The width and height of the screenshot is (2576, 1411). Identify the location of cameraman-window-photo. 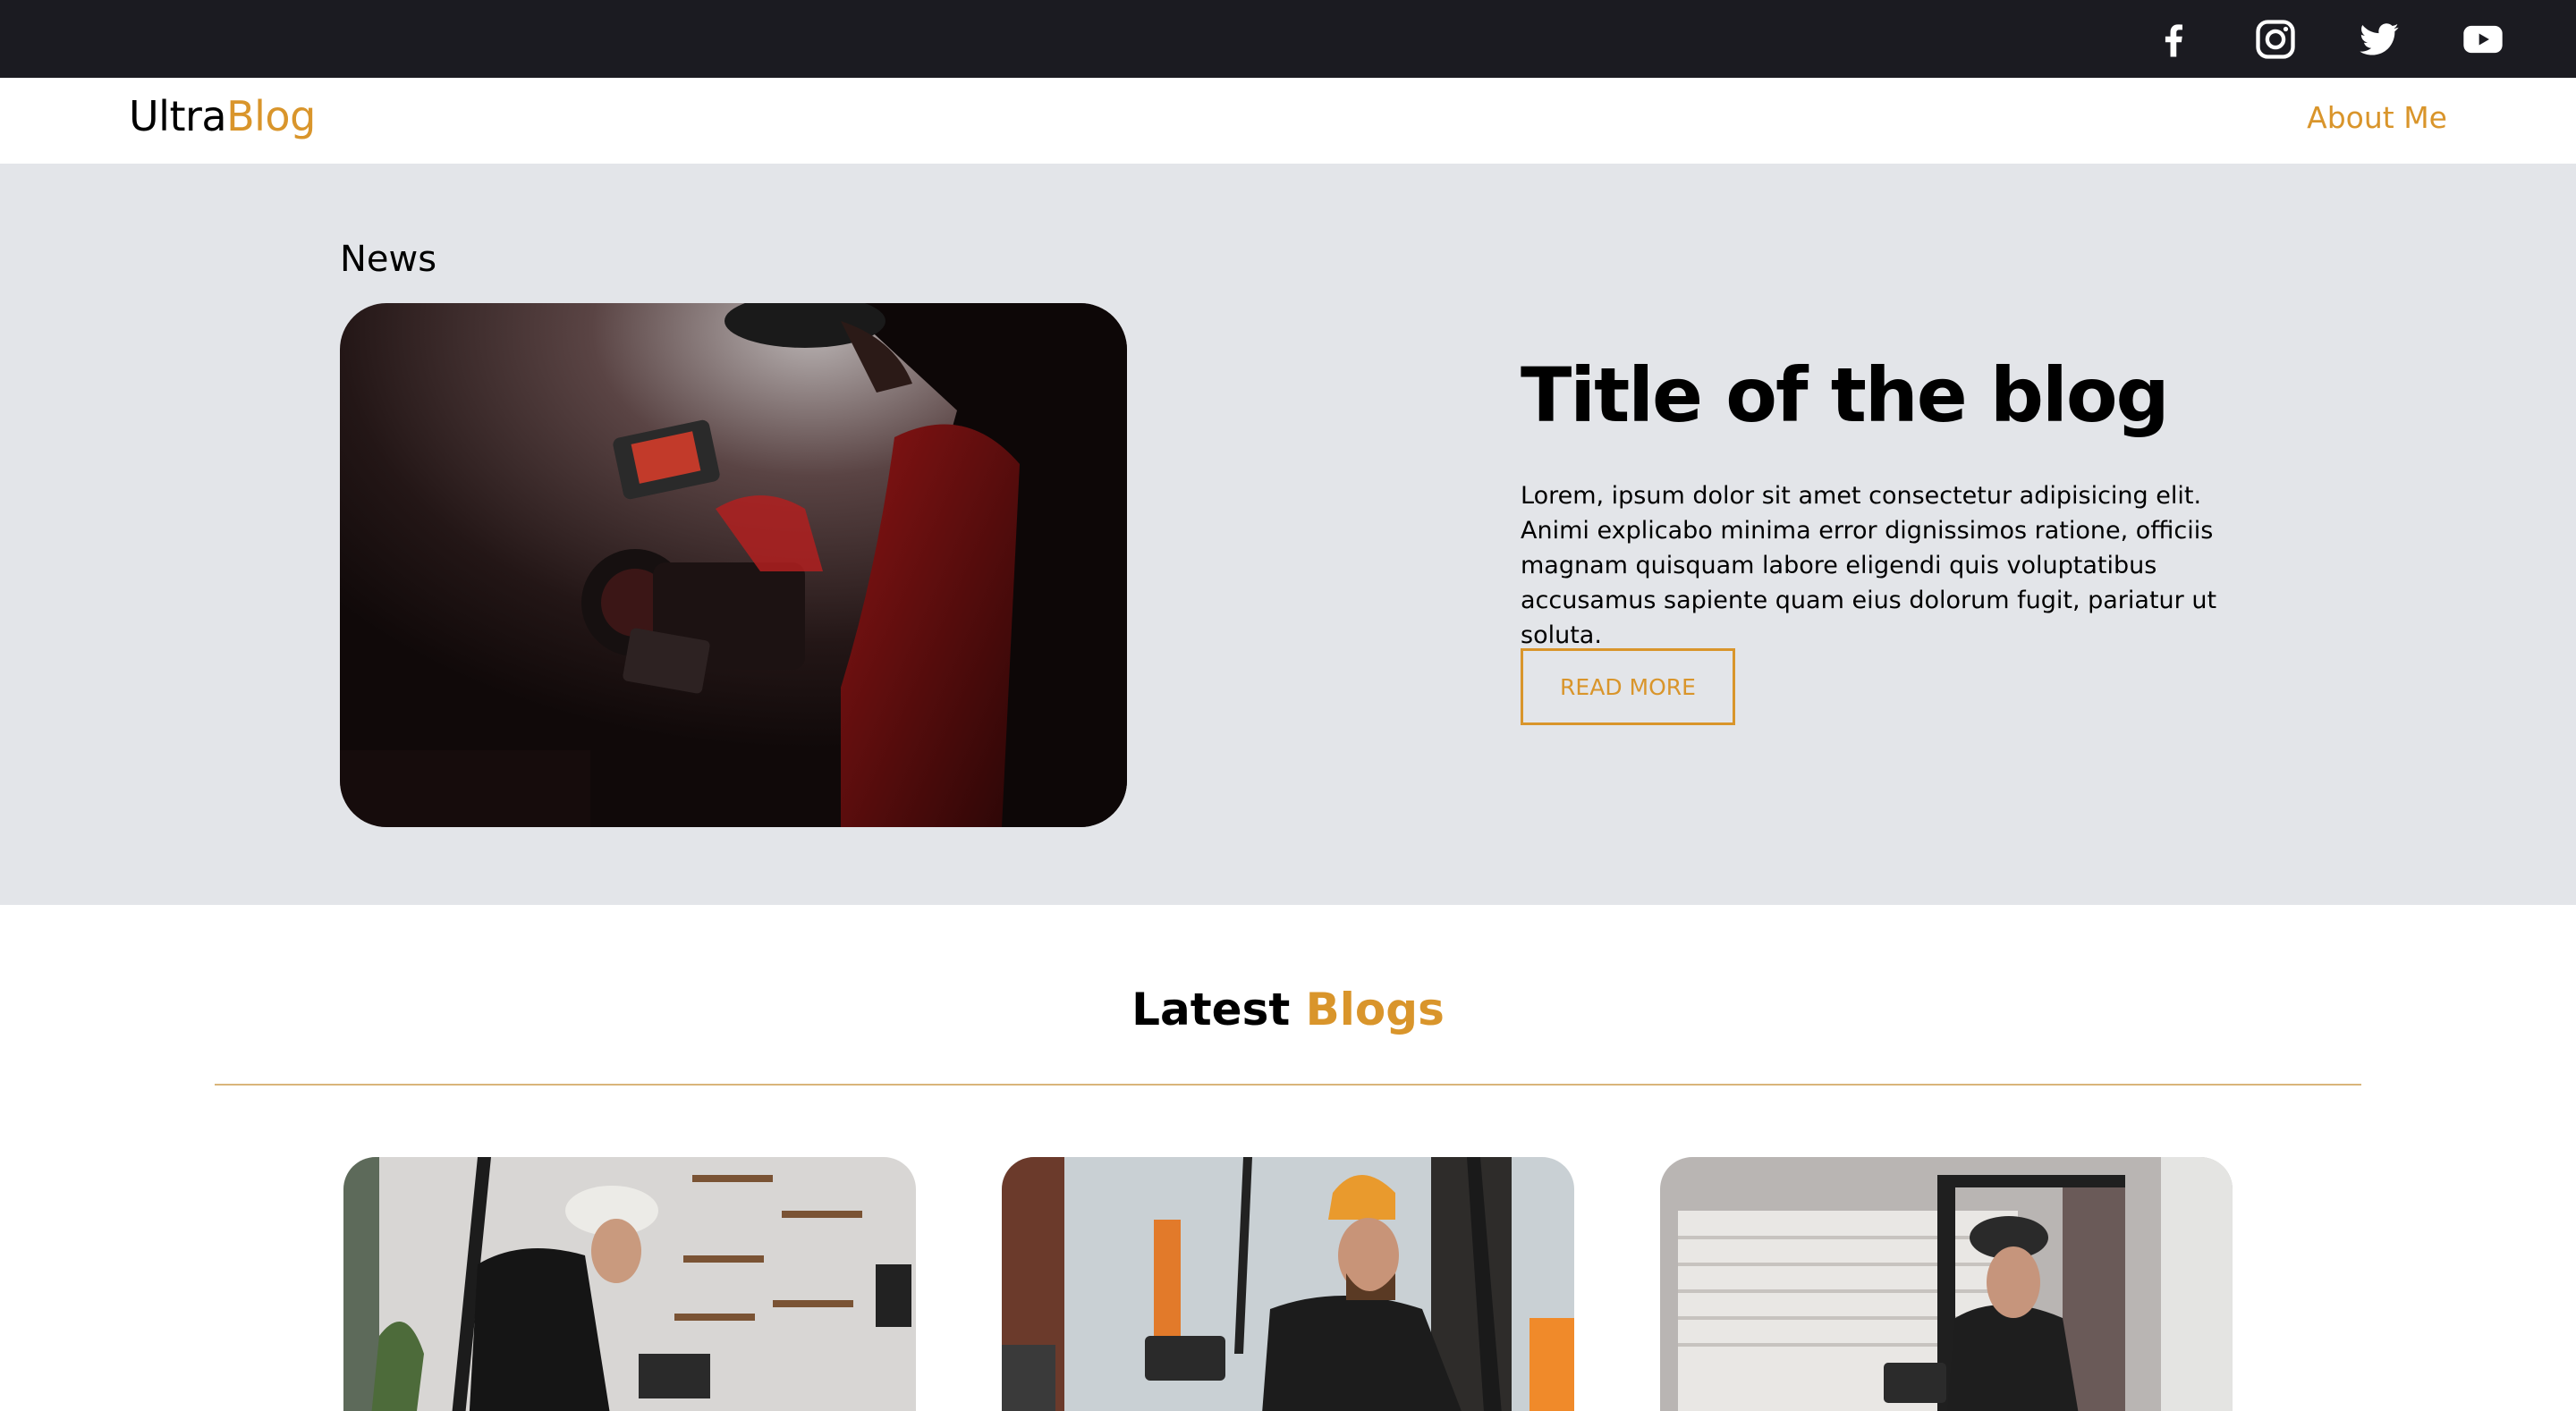
(1946, 1284).